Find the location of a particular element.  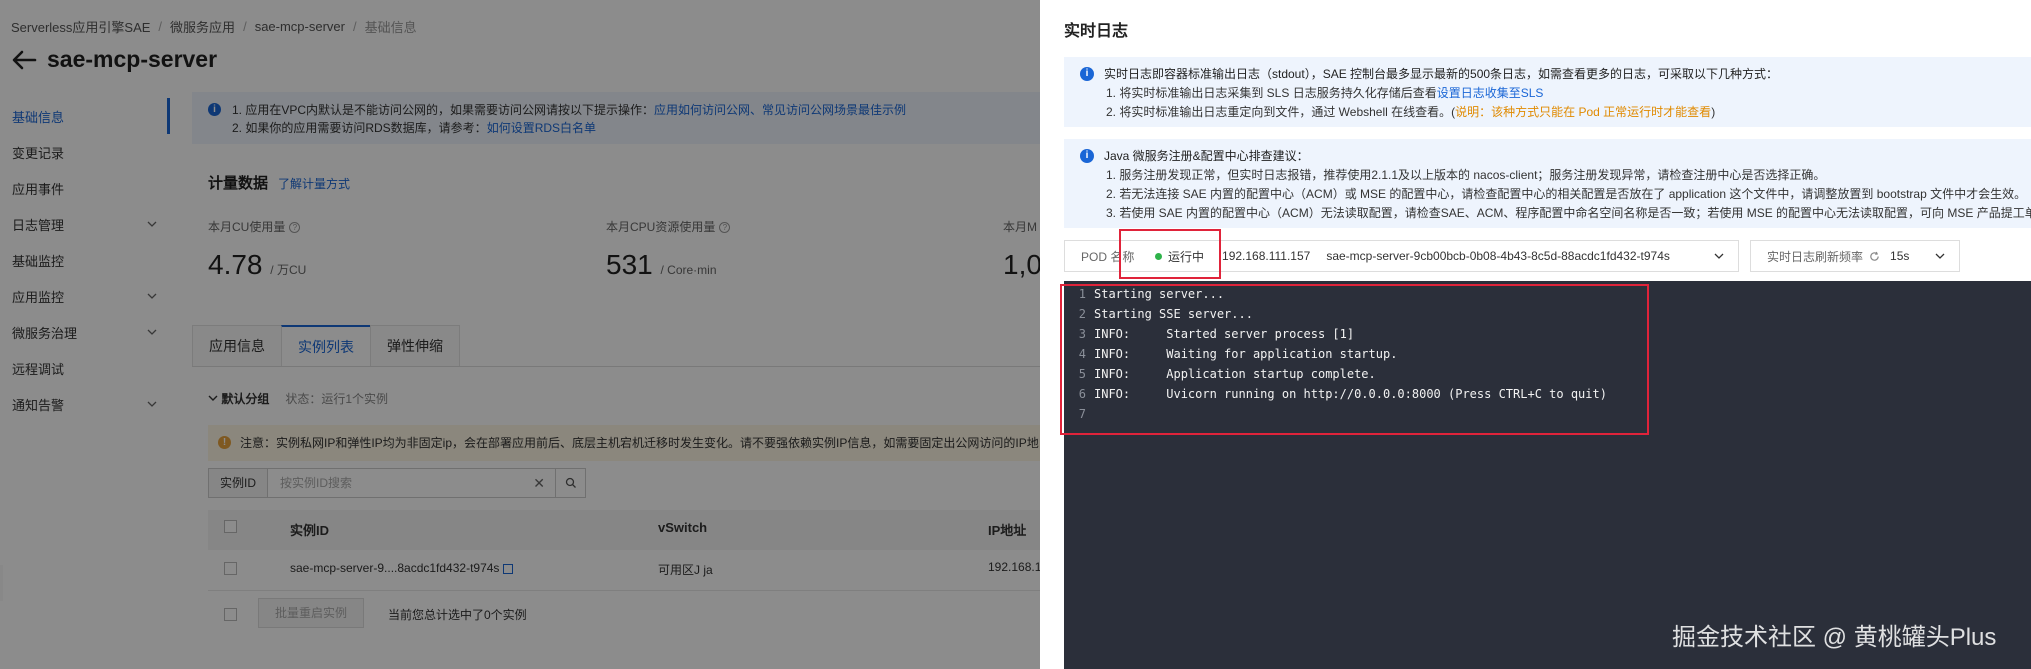

callout-text: 1. 将实时标准输出日志采集到 SLS 日志服务持久化存储后查看 is located at coordinates (1271, 93).